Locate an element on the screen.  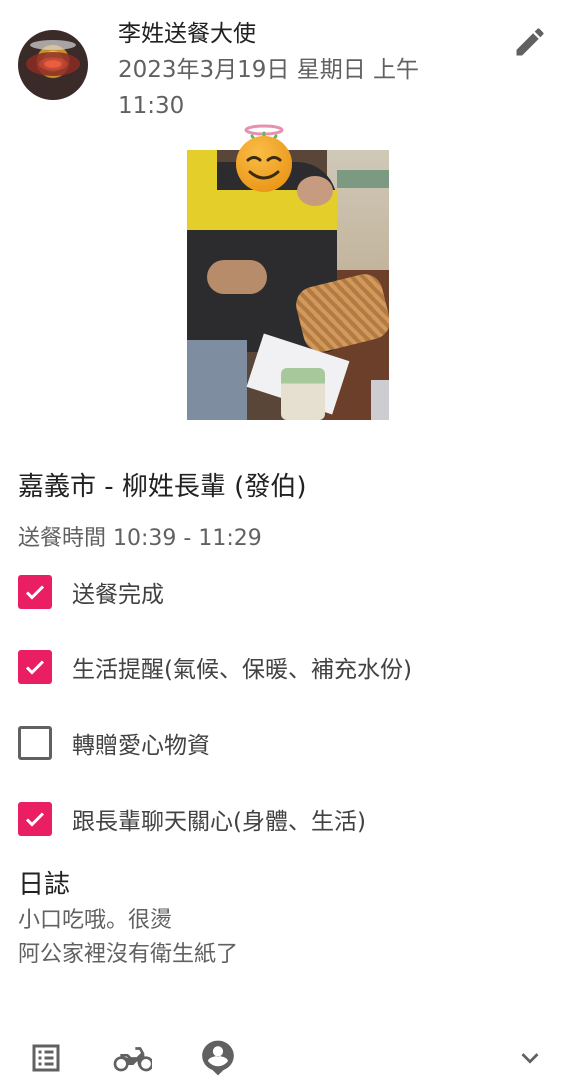
checklist-item-delivery-done: 送餐完成 is located at coordinates (91, 592).